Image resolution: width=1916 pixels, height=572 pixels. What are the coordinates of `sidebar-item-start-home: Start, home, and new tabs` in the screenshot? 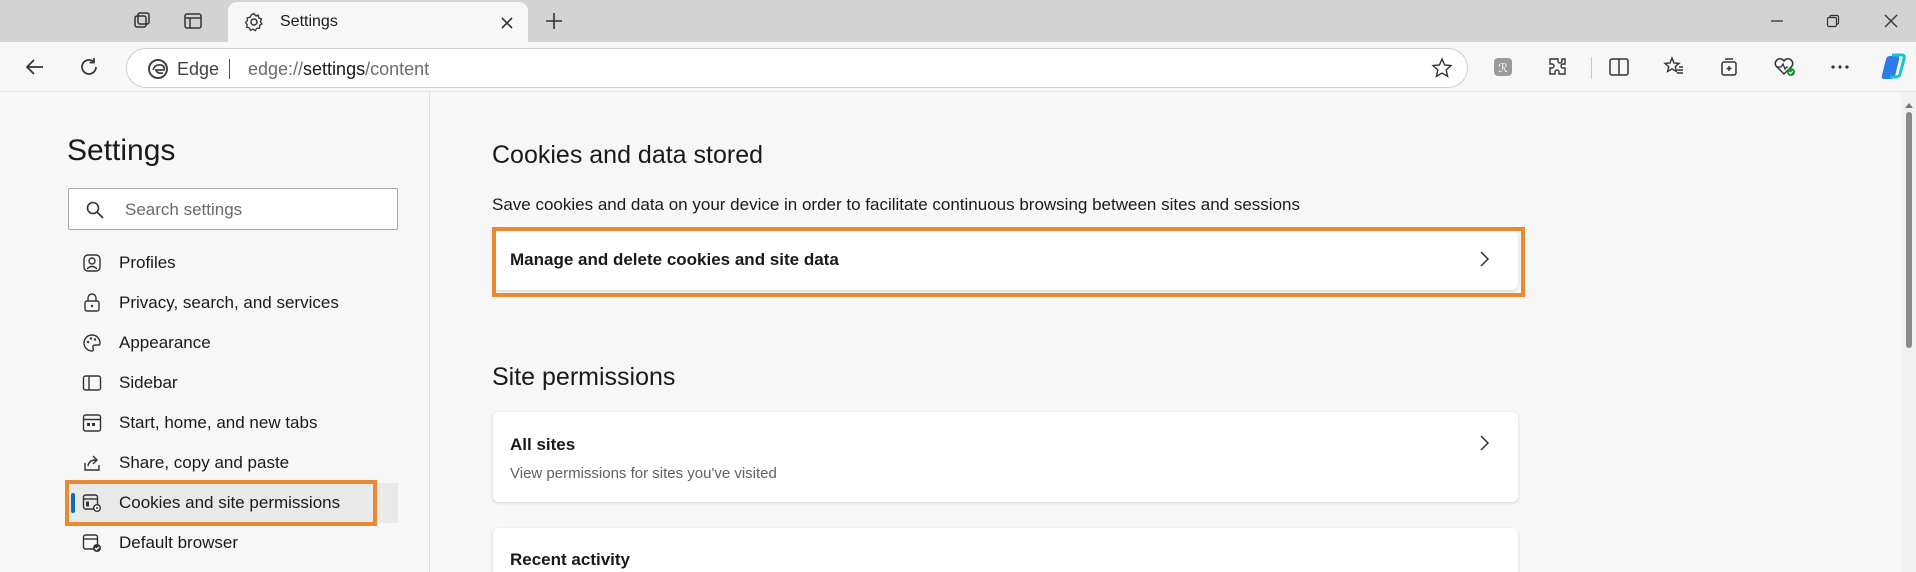 It's located at (233, 423).